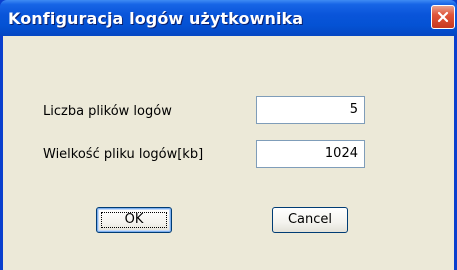  What do you see at coordinates (310, 154) in the screenshot?
I see `log-size-input: 1024` at bounding box center [310, 154].